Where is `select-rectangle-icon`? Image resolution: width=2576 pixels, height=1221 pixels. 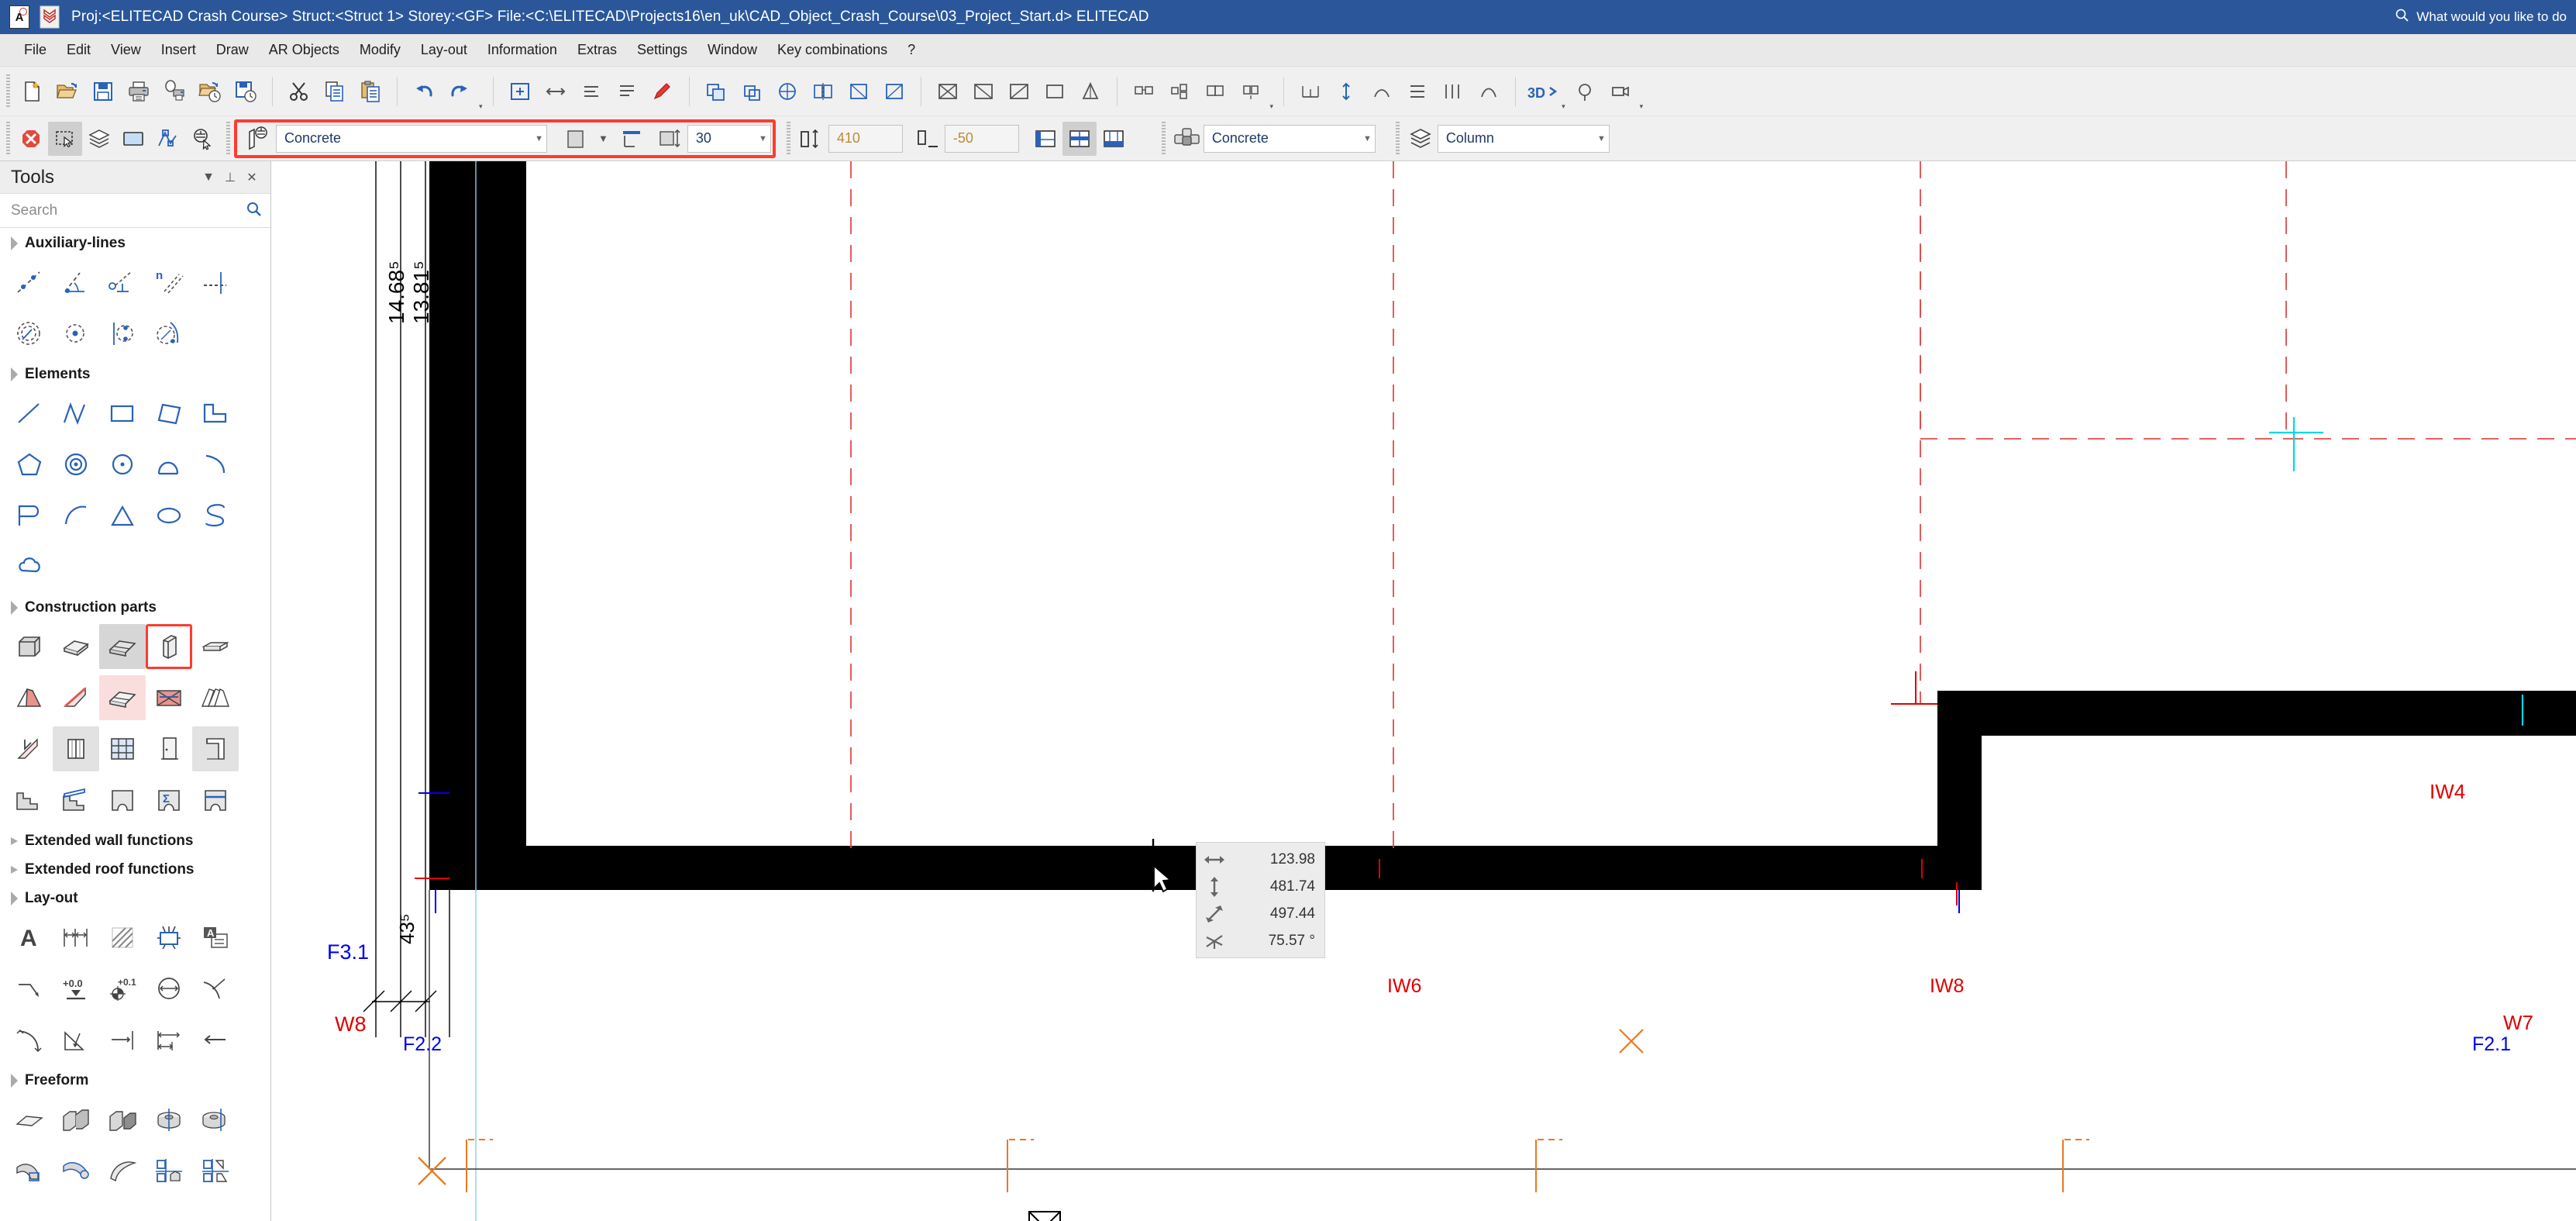
select-rectangle-icon is located at coordinates (65, 138).